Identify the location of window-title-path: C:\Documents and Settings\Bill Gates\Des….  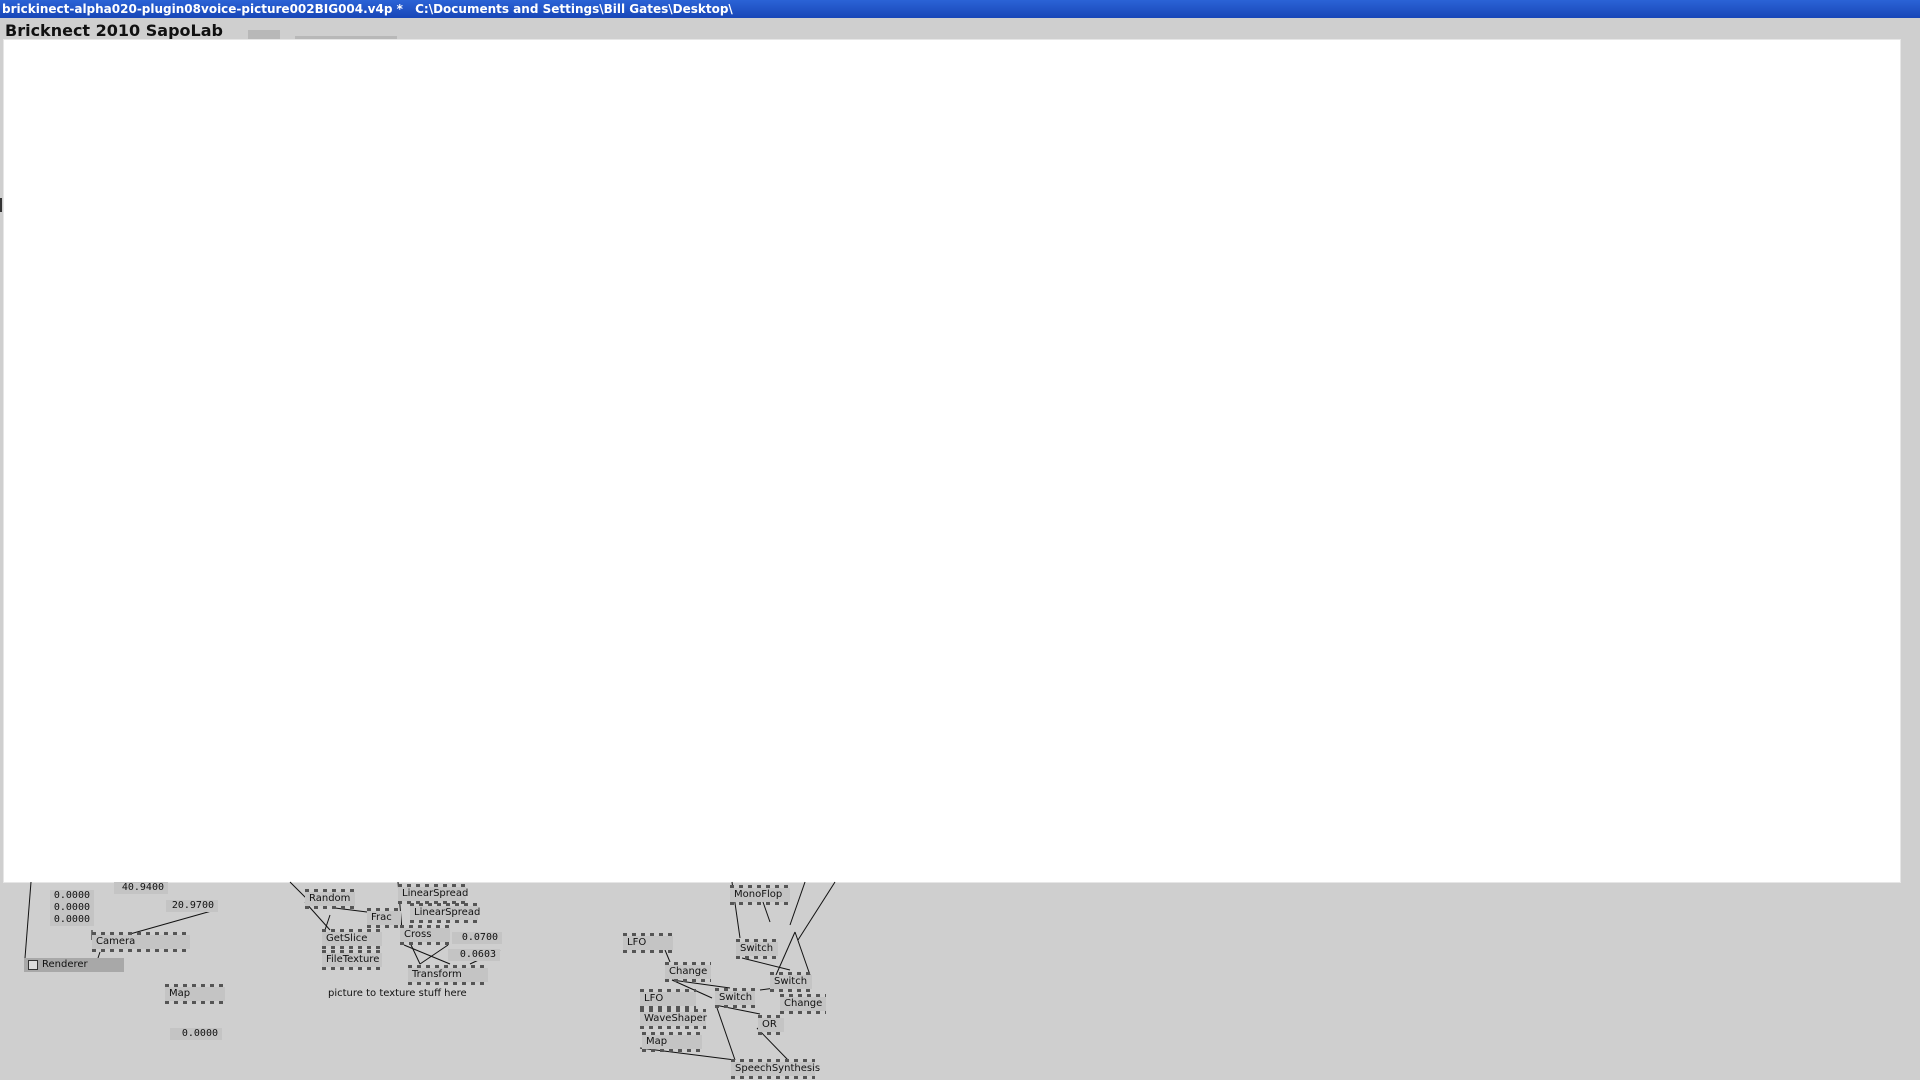
(574, 9).